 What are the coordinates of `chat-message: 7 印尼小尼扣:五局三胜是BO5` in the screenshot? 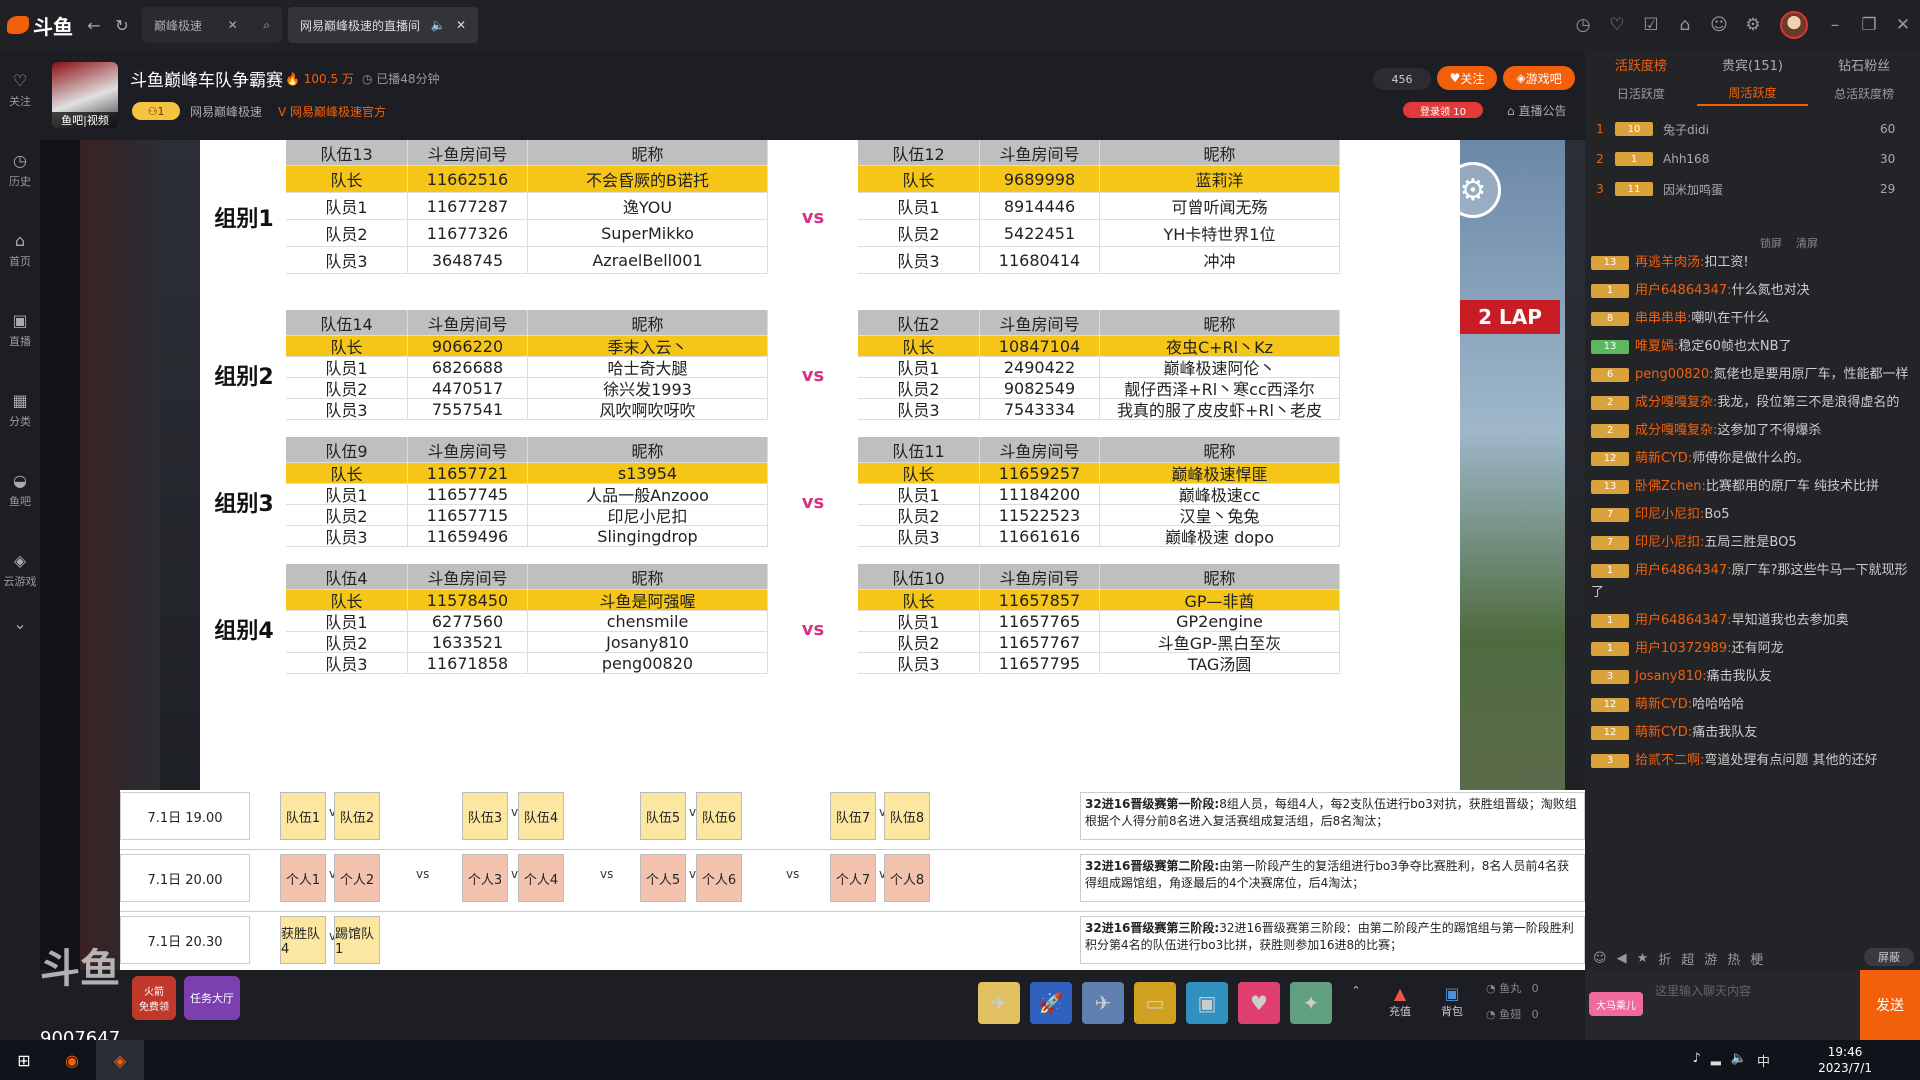 It's located at (1751, 543).